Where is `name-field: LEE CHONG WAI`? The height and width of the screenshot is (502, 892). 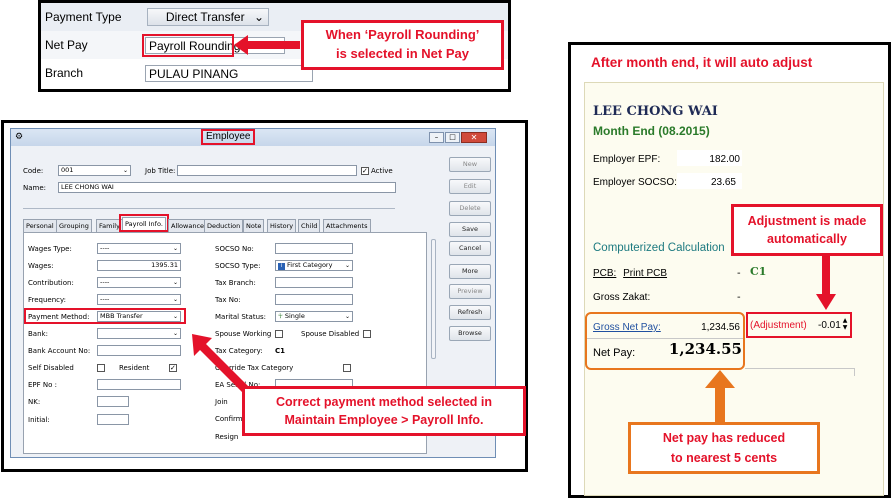
name-field: LEE CHONG WAI is located at coordinates (227, 187).